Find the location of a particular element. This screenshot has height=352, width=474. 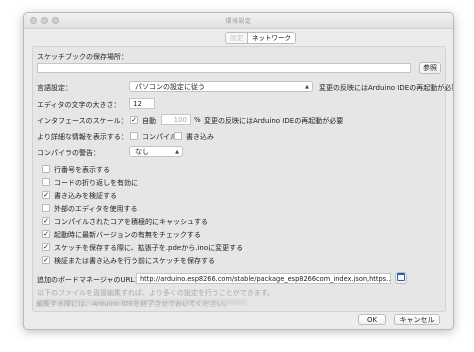

language-value: パソコンの設定に従う is located at coordinates (170, 87).